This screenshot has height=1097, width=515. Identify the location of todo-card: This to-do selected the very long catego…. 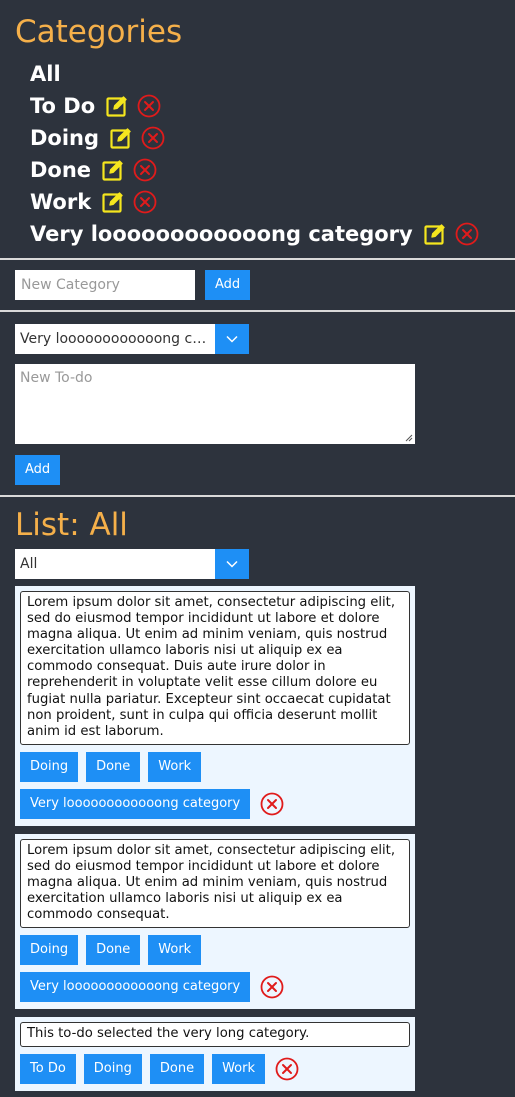
(215, 1054).